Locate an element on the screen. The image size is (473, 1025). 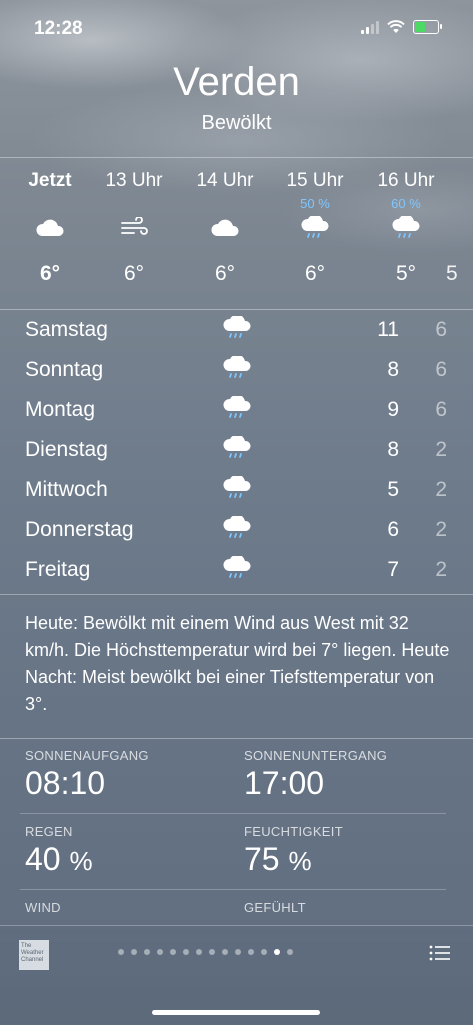
hour-label: 13 Uhr is located at coordinates (134, 180).